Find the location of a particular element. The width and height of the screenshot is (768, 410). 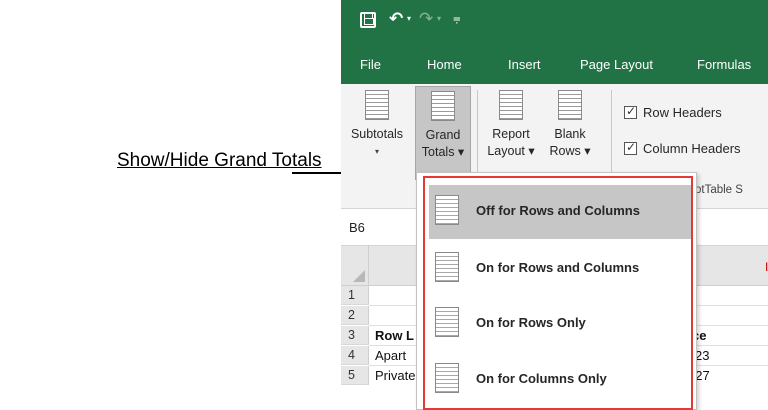

report-layout-label-1: Report is located at coordinates (511, 134).